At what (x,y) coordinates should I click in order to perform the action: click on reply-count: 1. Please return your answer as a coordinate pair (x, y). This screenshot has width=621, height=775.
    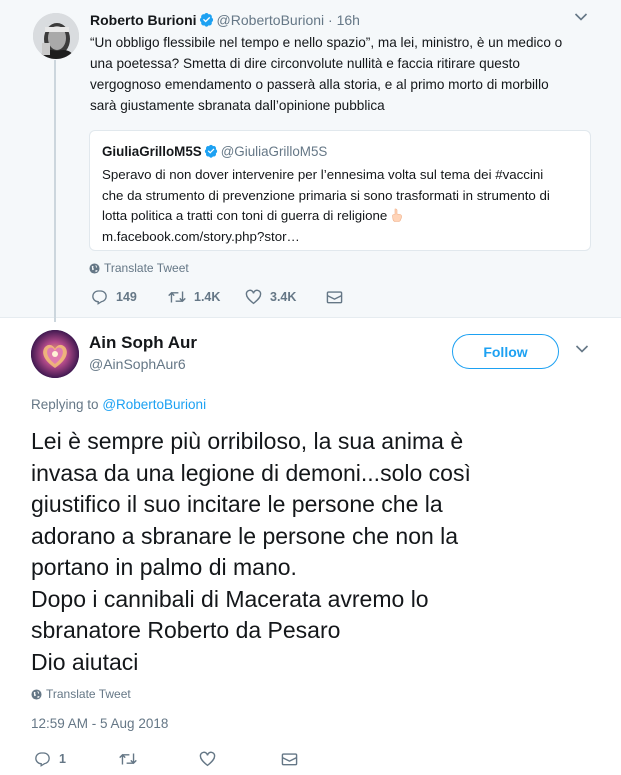
    Looking at the image, I should click on (62, 759).